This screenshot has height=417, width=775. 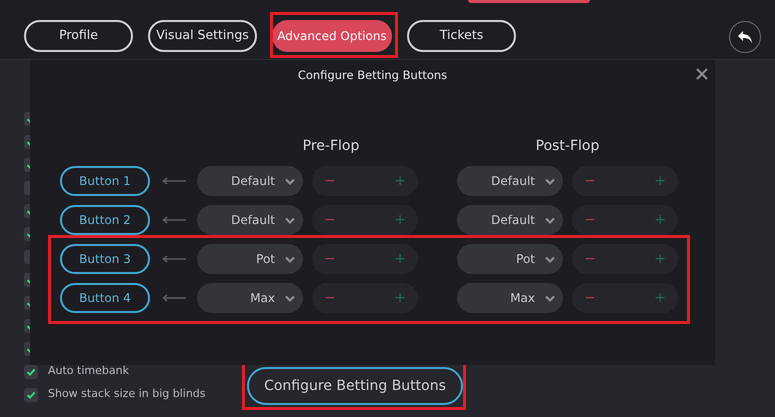 What do you see at coordinates (105, 298) in the screenshot?
I see `betting-button: Button 4` at bounding box center [105, 298].